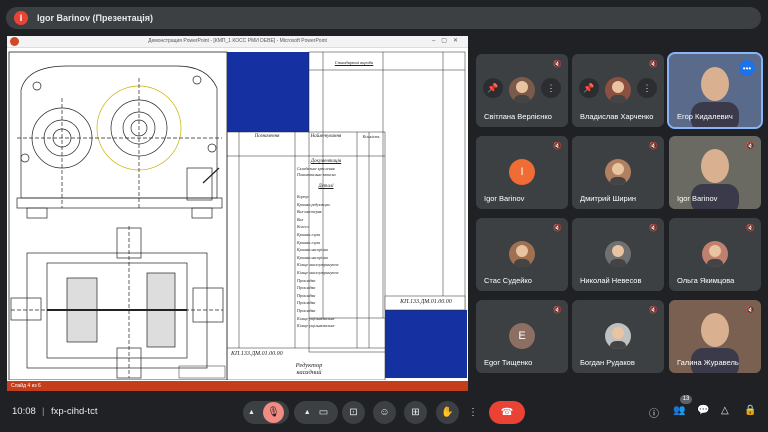  What do you see at coordinates (508, 280) in the screenshot?
I see `participant-name: Стас Судейко` at bounding box center [508, 280].